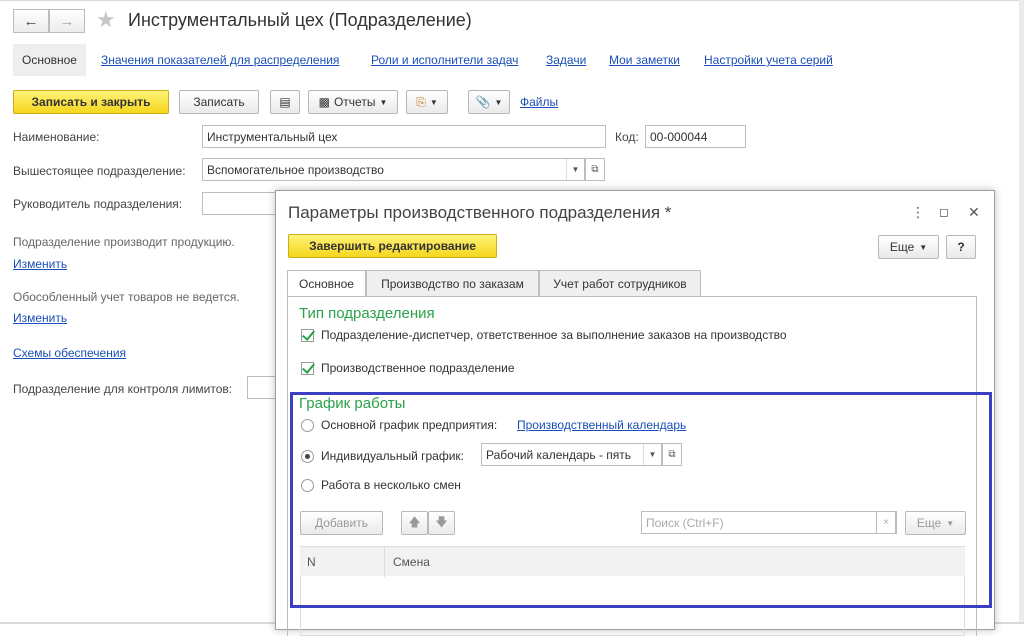 The width and height of the screenshot is (1024, 636). Describe the element at coordinates (300, 20) in the screenshot. I see `window-title: Инструментальный цех (Подразделение)` at that location.